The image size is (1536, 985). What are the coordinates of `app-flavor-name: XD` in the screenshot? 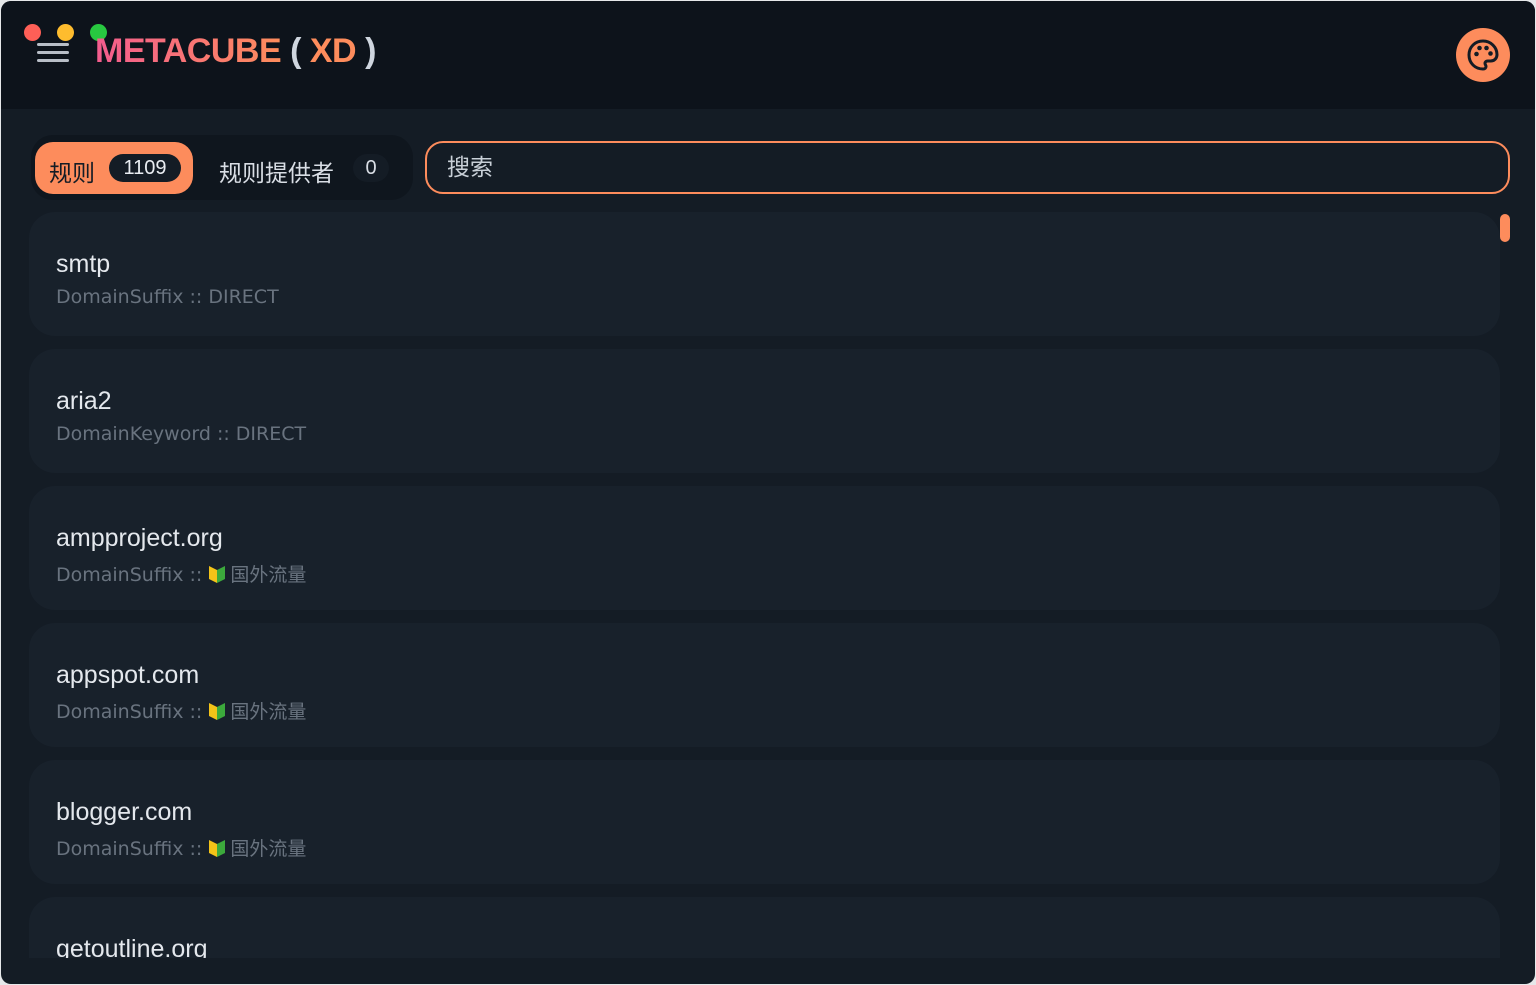 It's located at (333, 51).